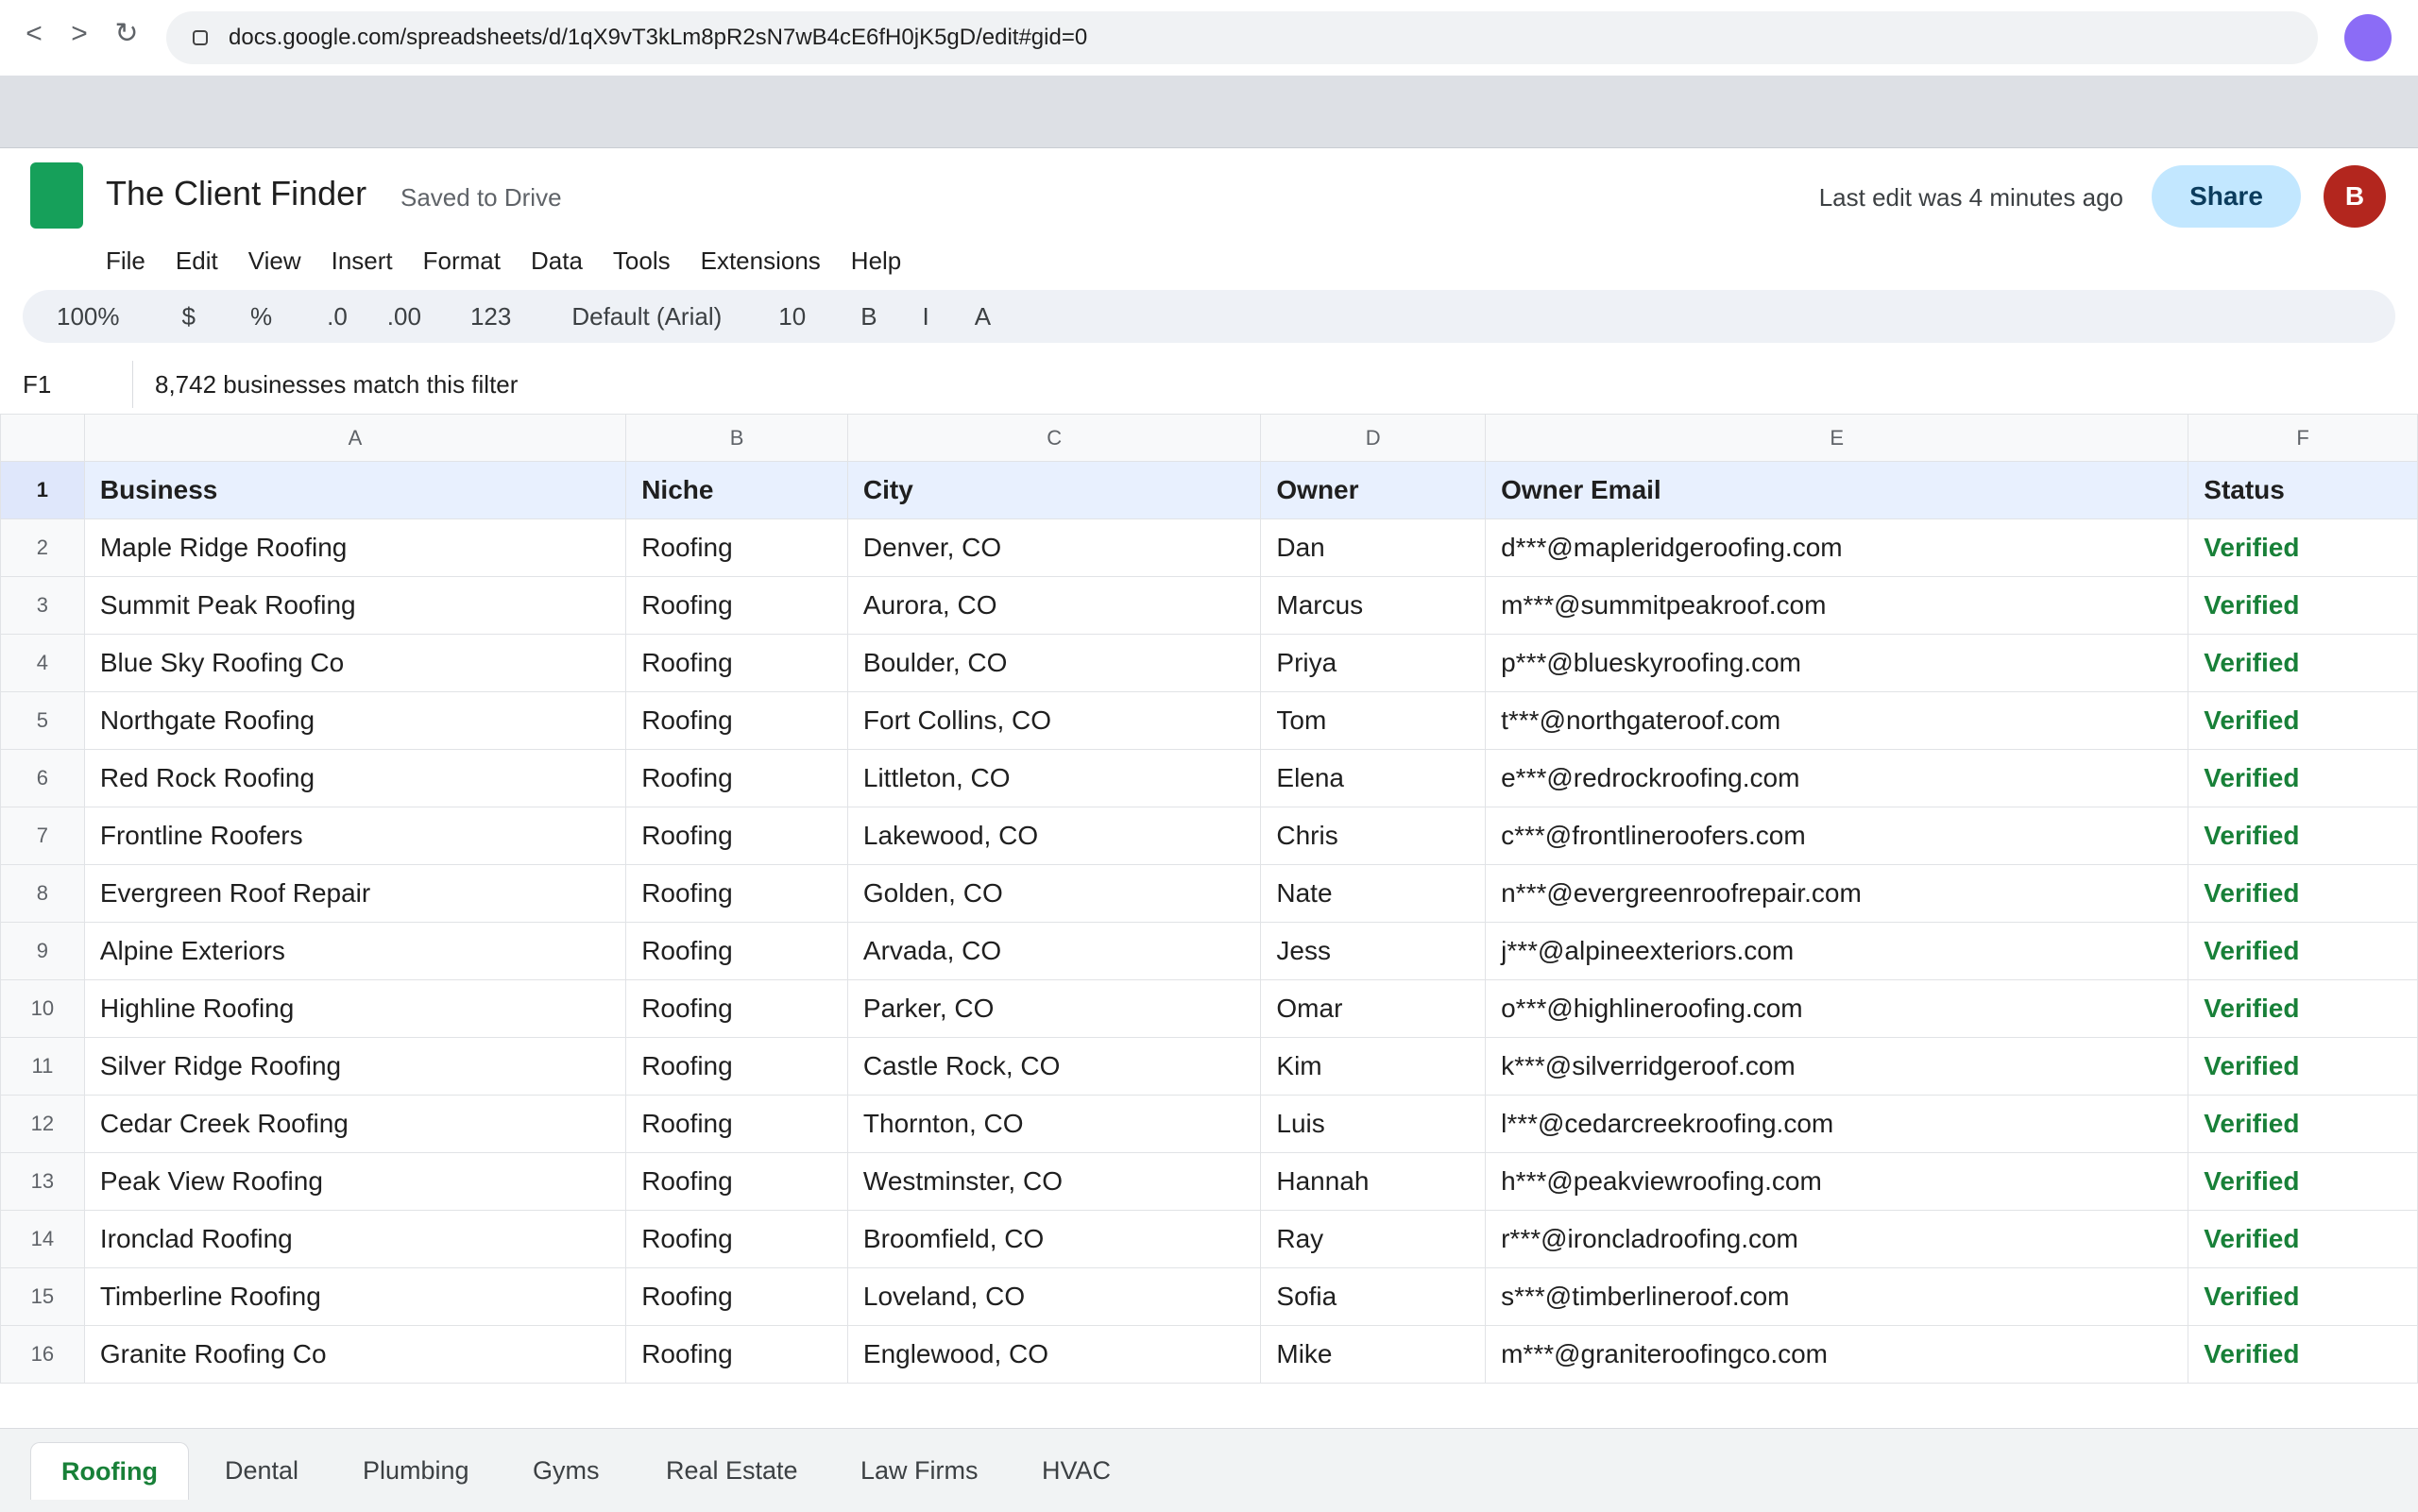  I want to click on grid-cell: n***@evergreenroofrepair.com, so click(1837, 894).